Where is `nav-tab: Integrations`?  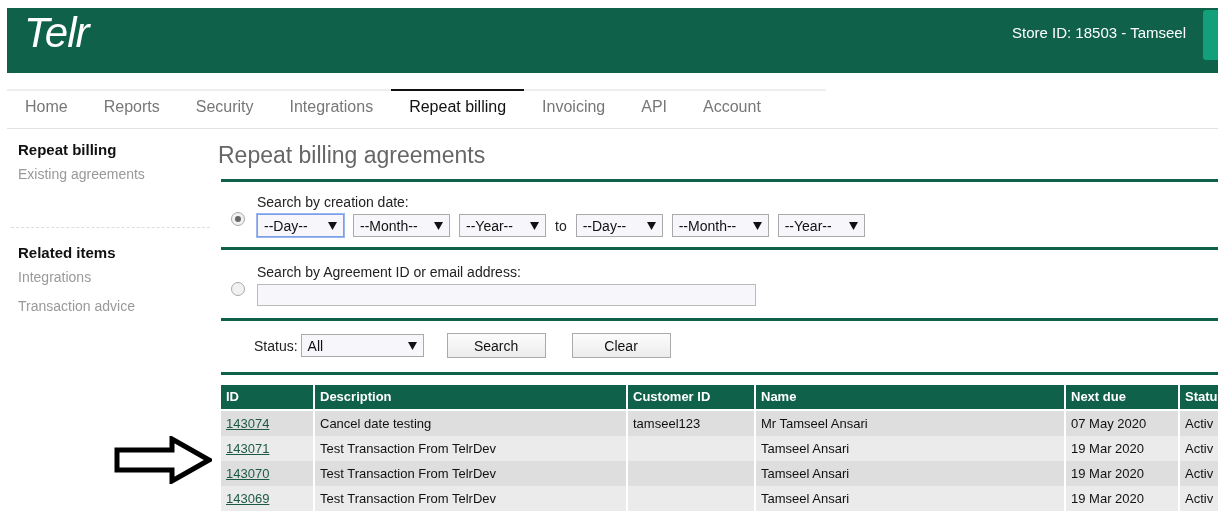
nav-tab: Integrations is located at coordinates (331, 104).